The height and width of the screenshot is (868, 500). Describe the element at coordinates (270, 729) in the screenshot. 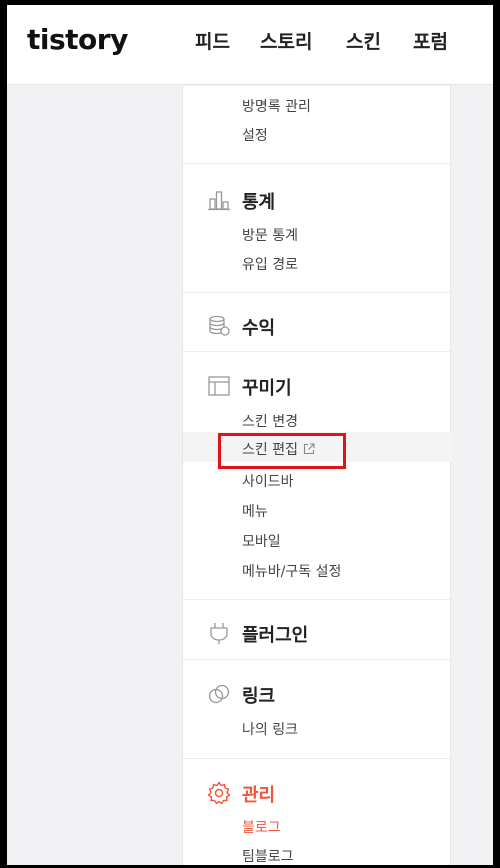

I see `menu-item-my-links: 나의 링크` at that location.